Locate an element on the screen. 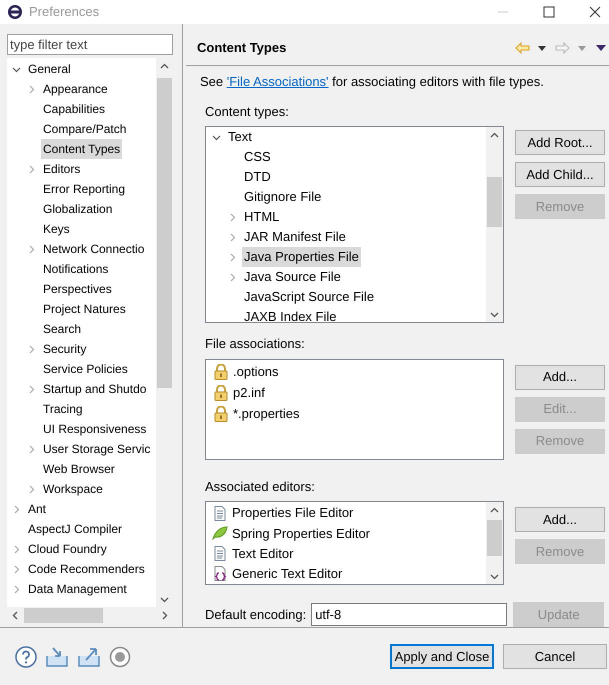 The height and width of the screenshot is (685, 609). tree-item: Globalization is located at coordinates (77, 209).